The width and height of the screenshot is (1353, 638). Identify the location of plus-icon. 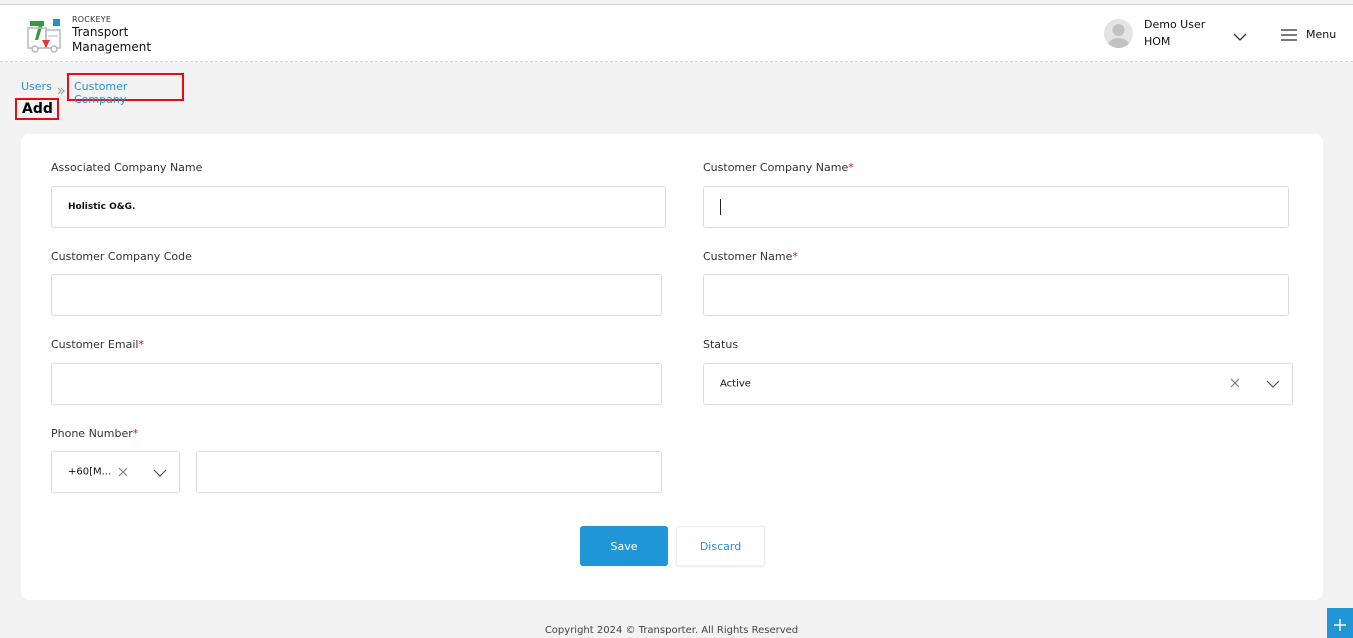
(1340, 625).